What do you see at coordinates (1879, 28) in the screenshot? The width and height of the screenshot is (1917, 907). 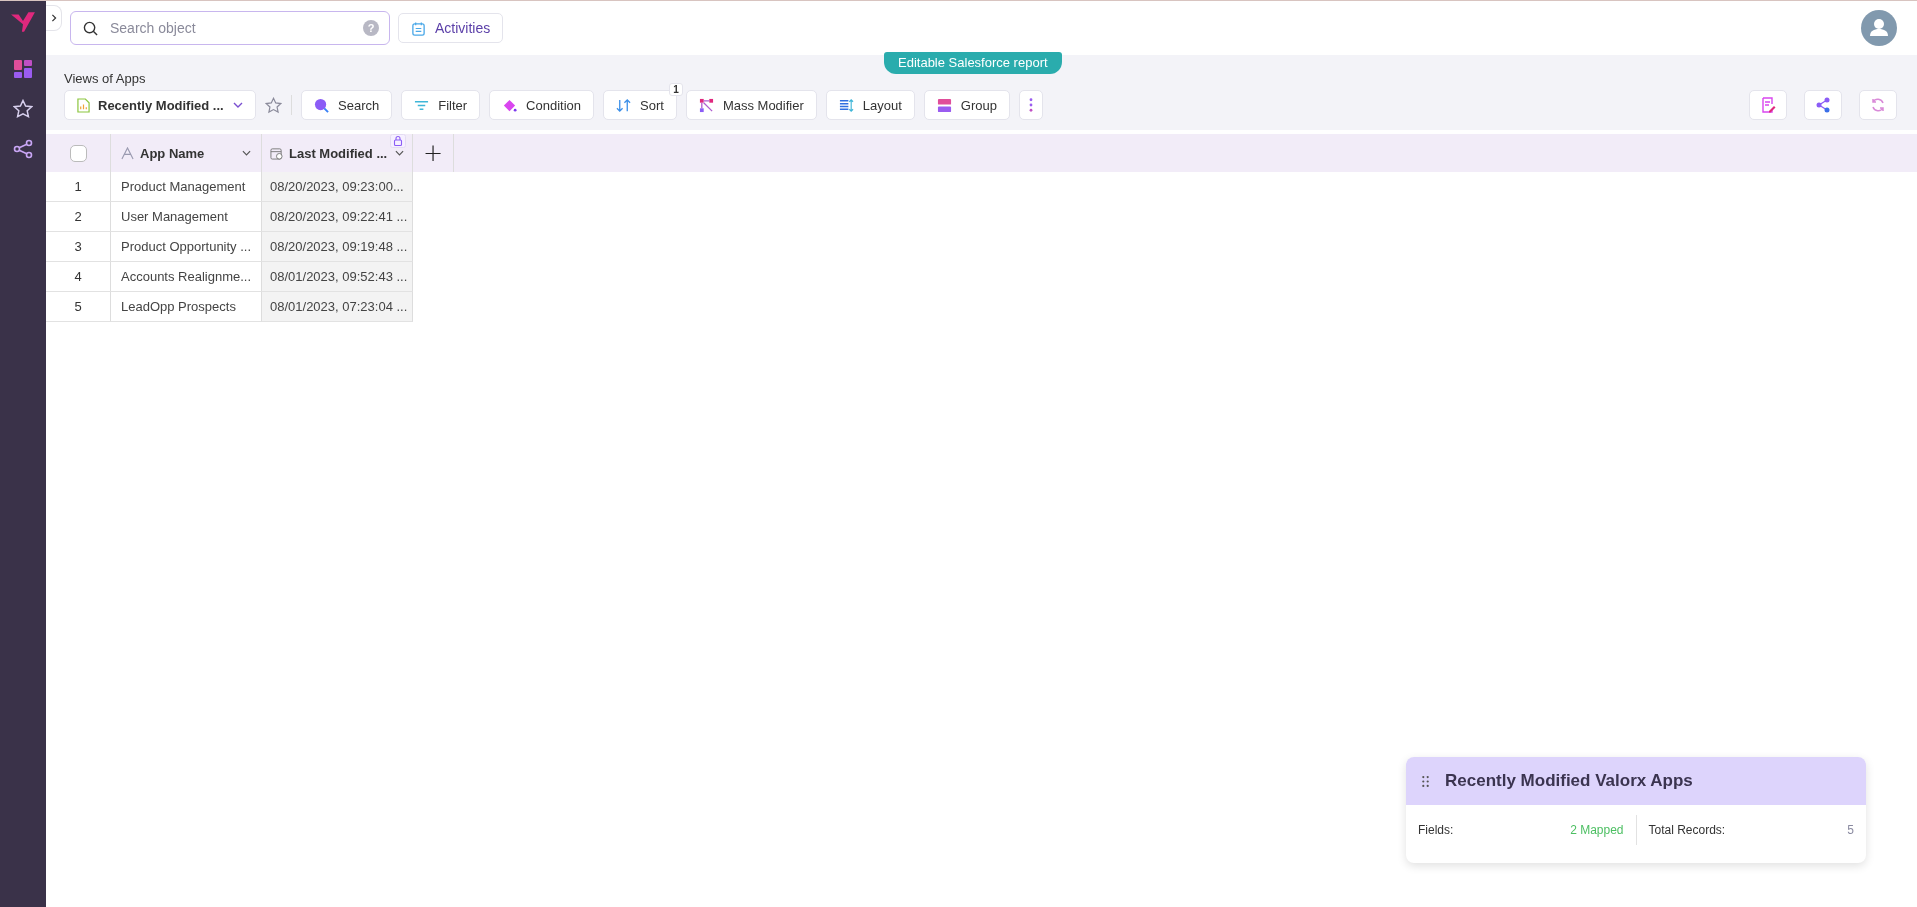 I see `avatar-icon` at bounding box center [1879, 28].